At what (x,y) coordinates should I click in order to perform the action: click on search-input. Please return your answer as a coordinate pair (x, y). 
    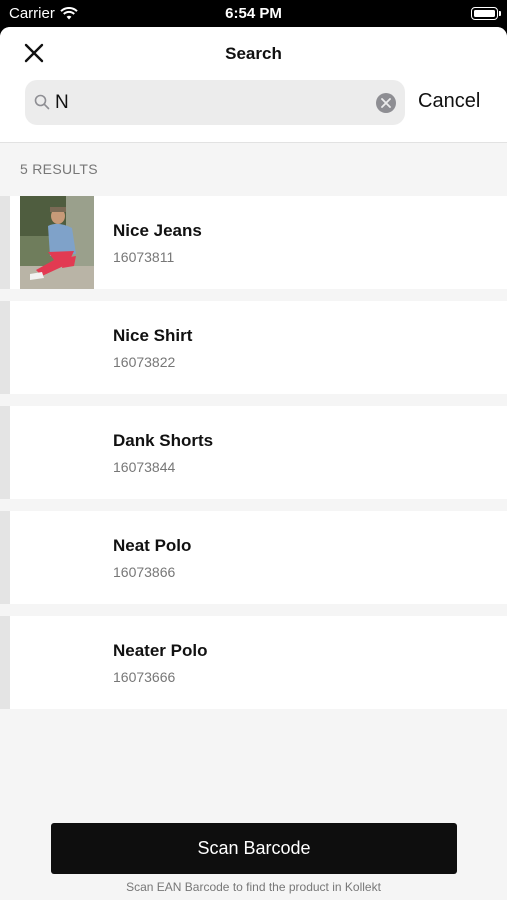
    Looking at the image, I should click on (210, 102).